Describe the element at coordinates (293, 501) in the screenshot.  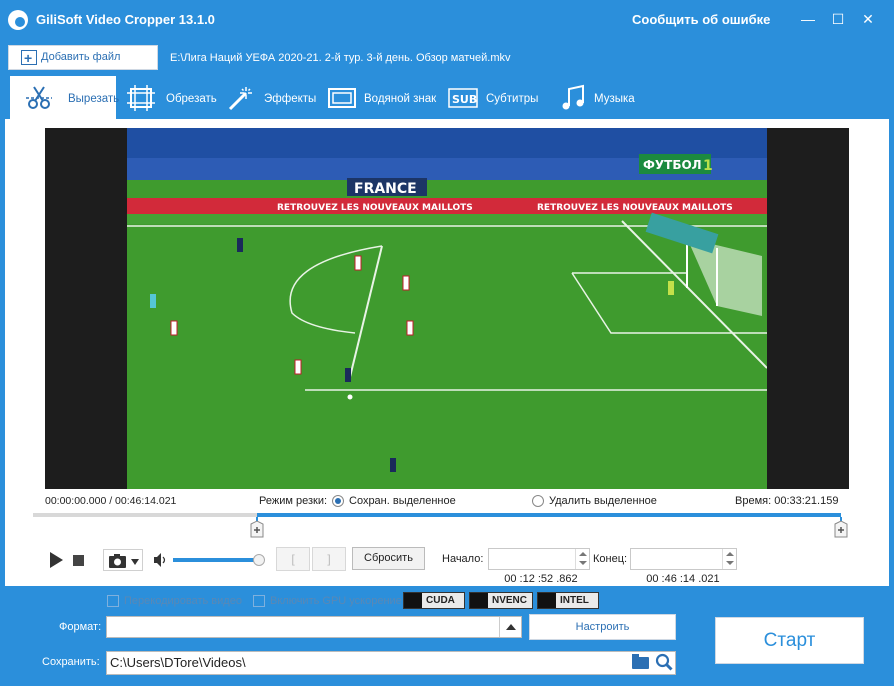
I see `cut-mode-label: Режим резки:` at that location.